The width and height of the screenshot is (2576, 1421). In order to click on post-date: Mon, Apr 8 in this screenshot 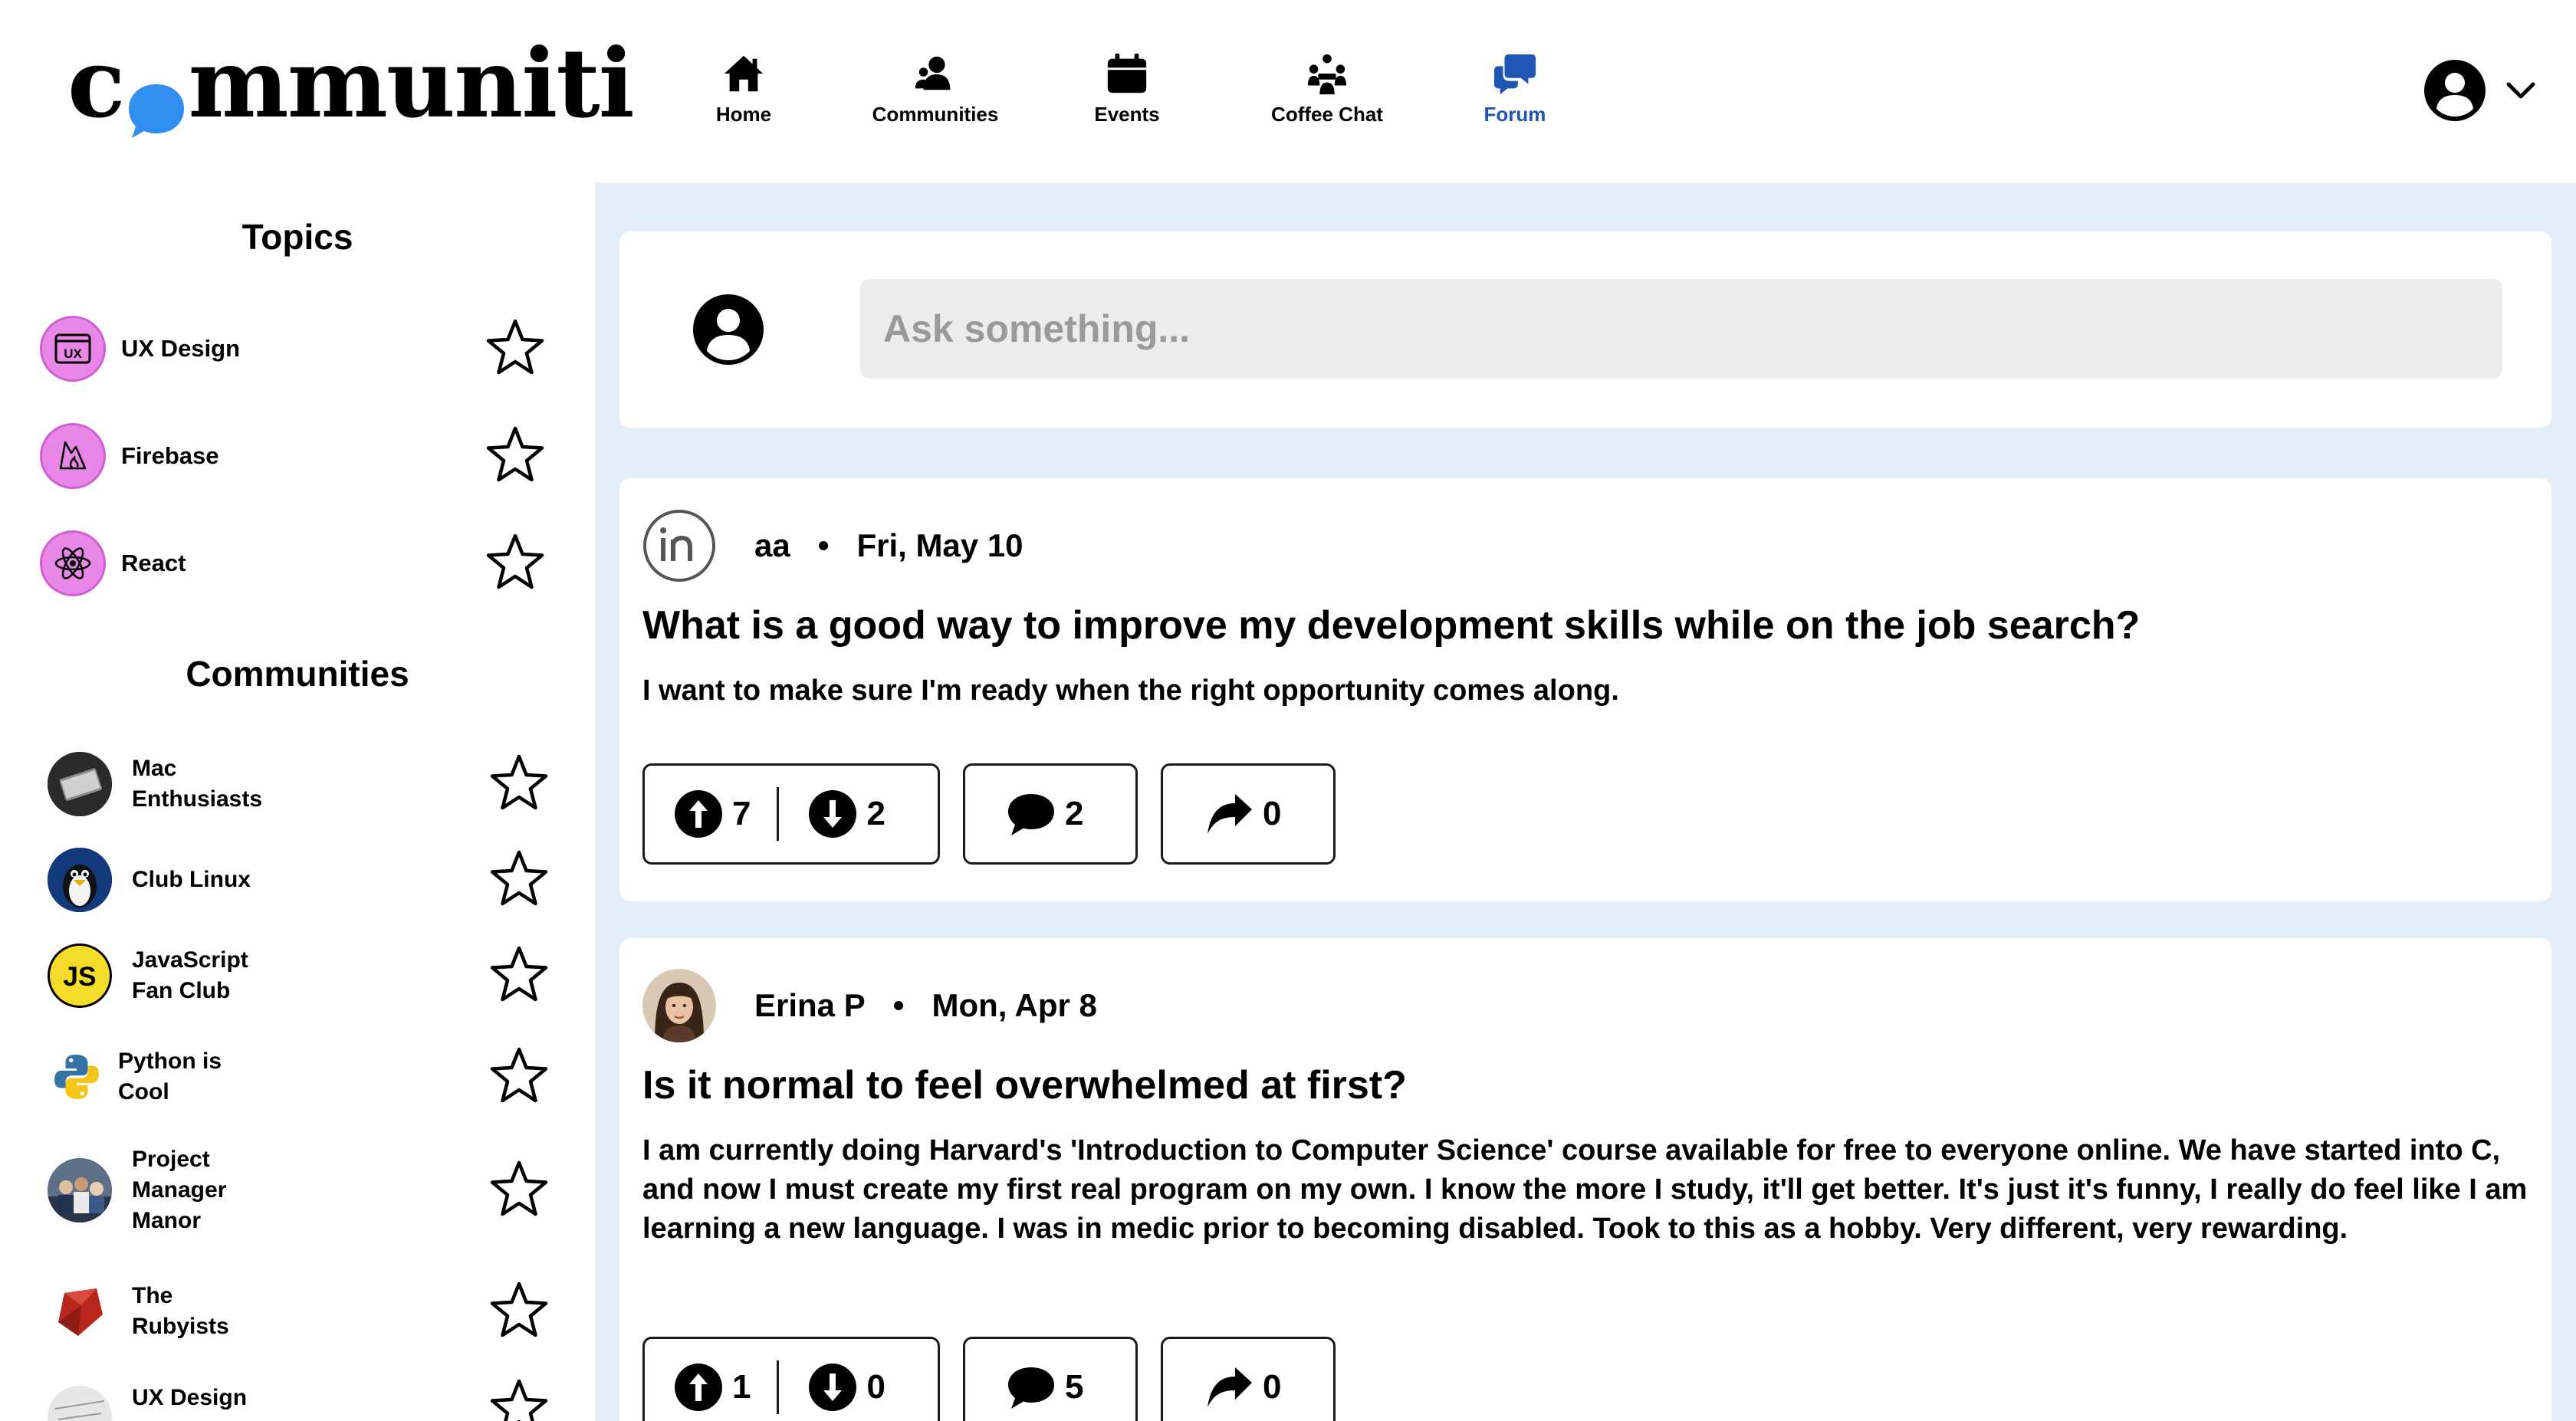, I will do `click(1015, 1005)`.